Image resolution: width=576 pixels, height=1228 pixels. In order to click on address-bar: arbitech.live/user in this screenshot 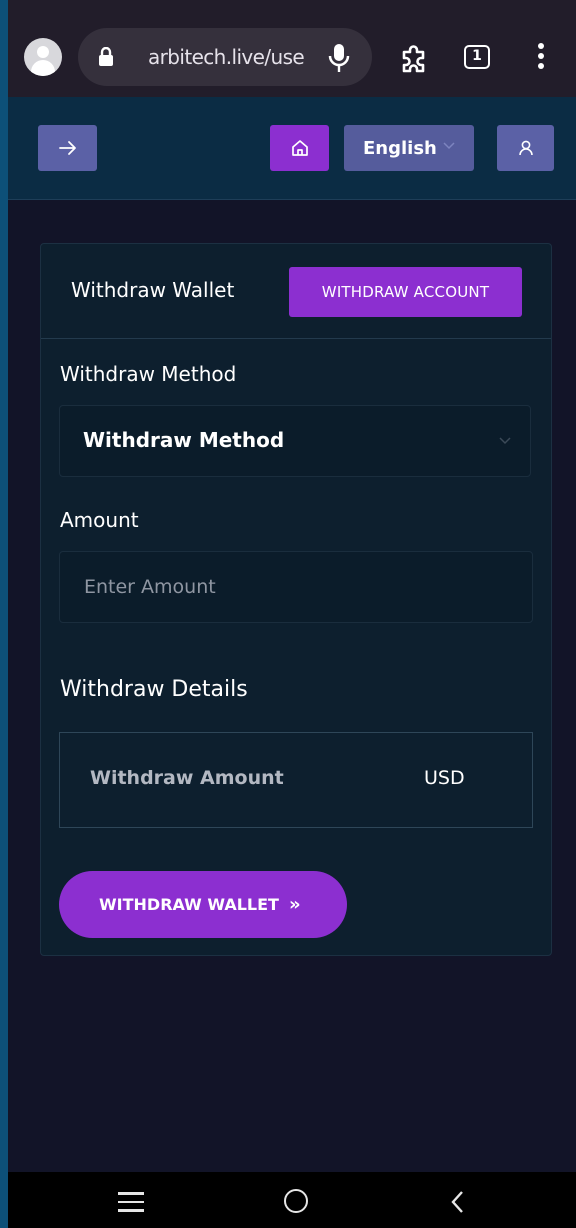, I will do `click(225, 57)`.